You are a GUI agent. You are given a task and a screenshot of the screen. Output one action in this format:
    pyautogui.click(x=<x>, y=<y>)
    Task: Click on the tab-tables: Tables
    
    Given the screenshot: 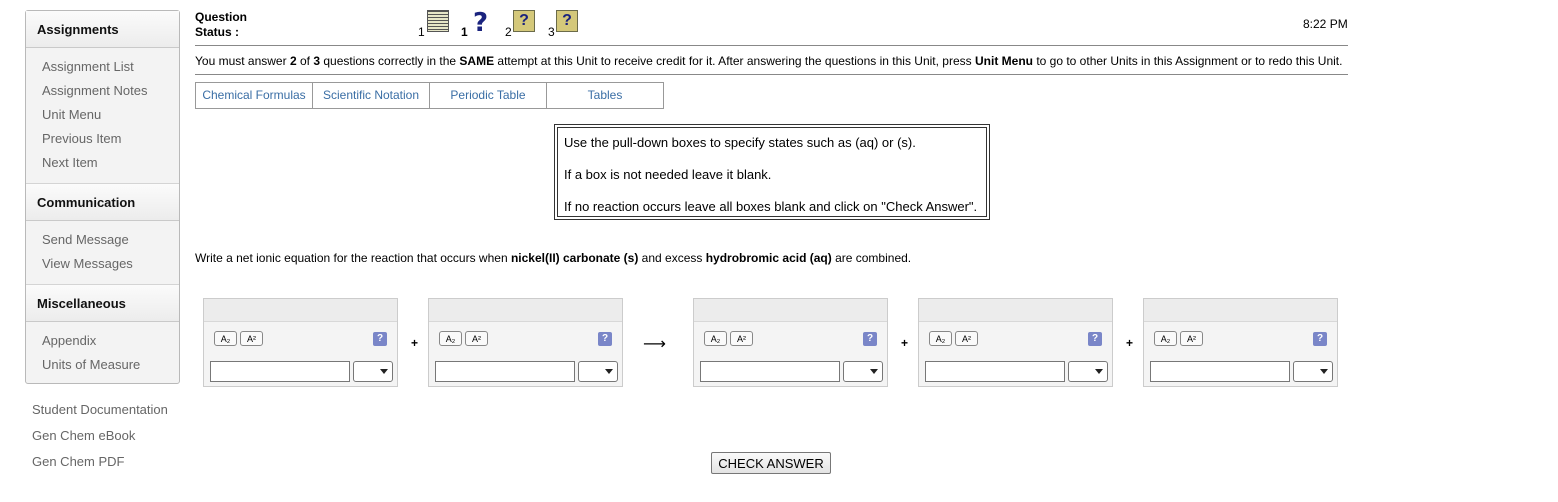 What is the action you would take?
    pyautogui.click(x=605, y=95)
    